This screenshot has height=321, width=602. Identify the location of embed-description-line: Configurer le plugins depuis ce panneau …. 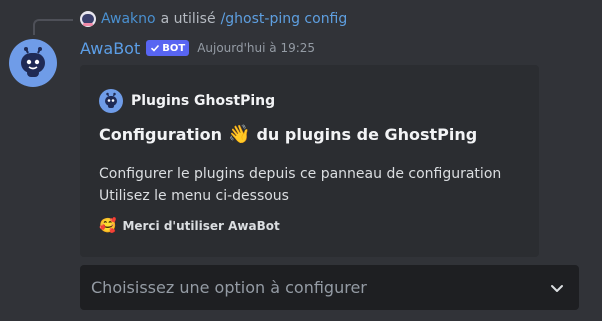
(300, 174).